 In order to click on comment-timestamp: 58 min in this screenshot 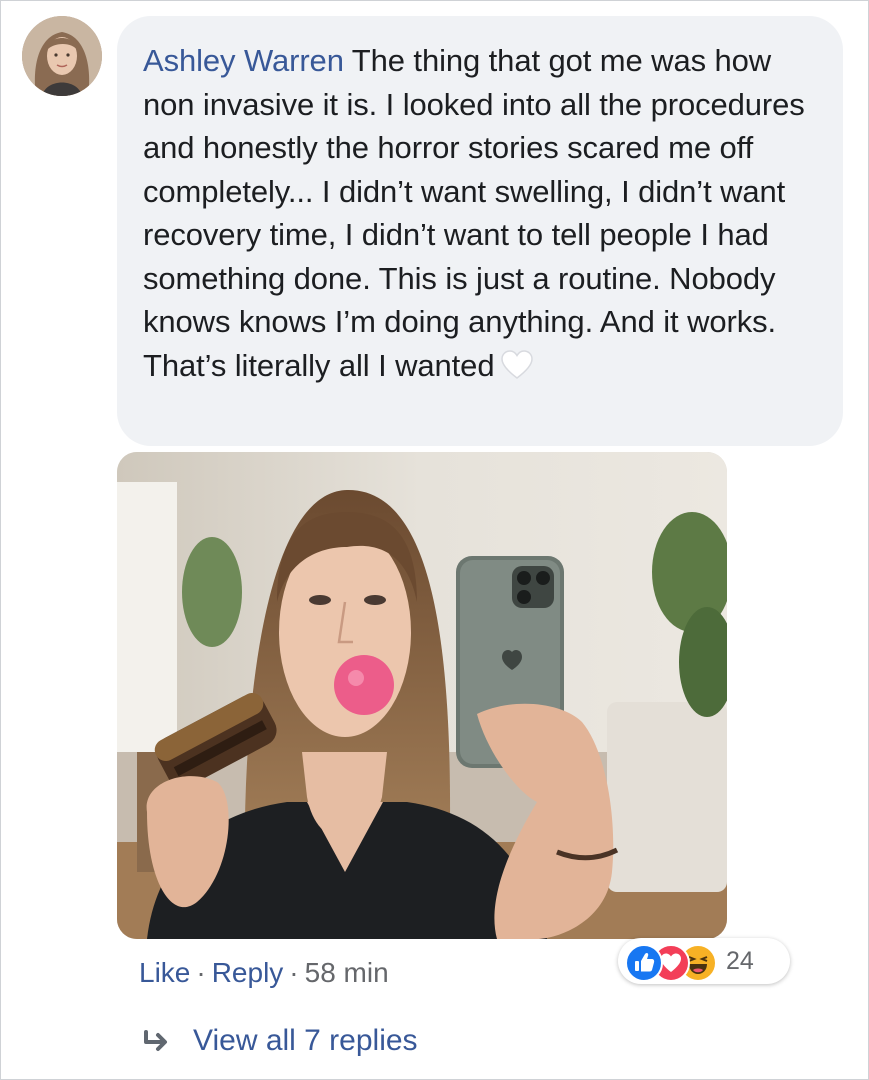, I will do `click(347, 972)`.